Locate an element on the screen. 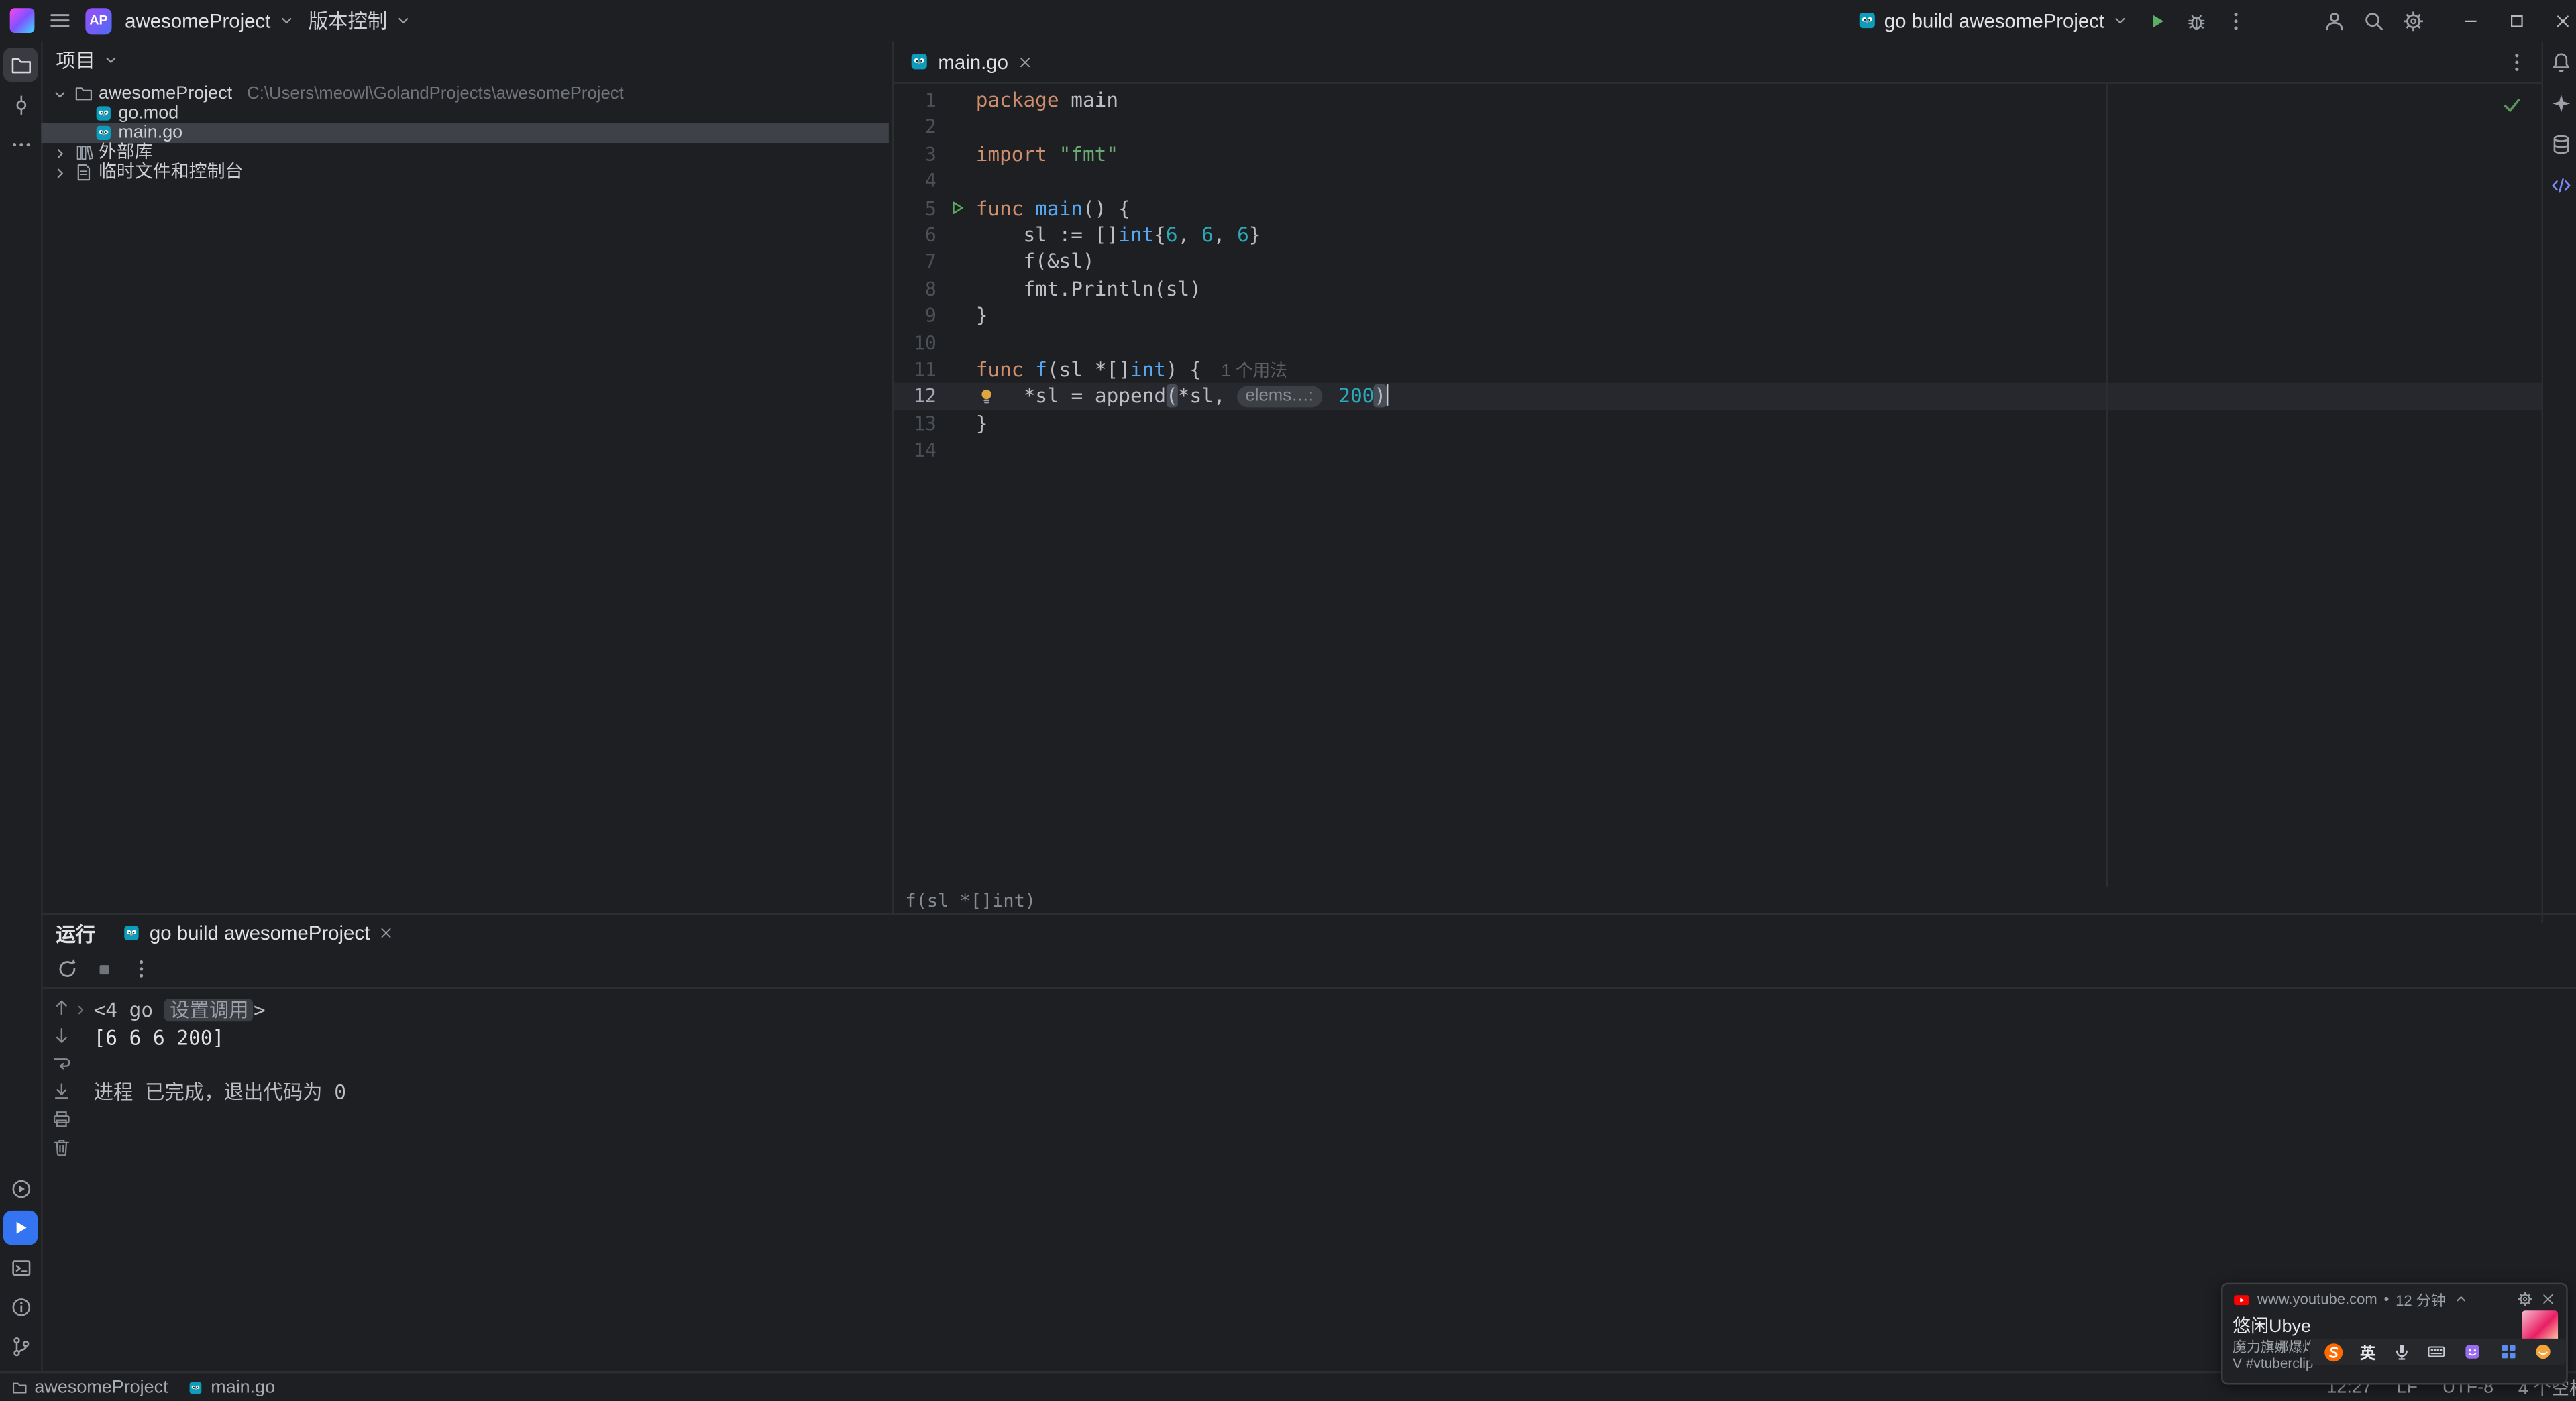 This screenshot has height=1401, width=2576. run-button is located at coordinates (2156, 20).